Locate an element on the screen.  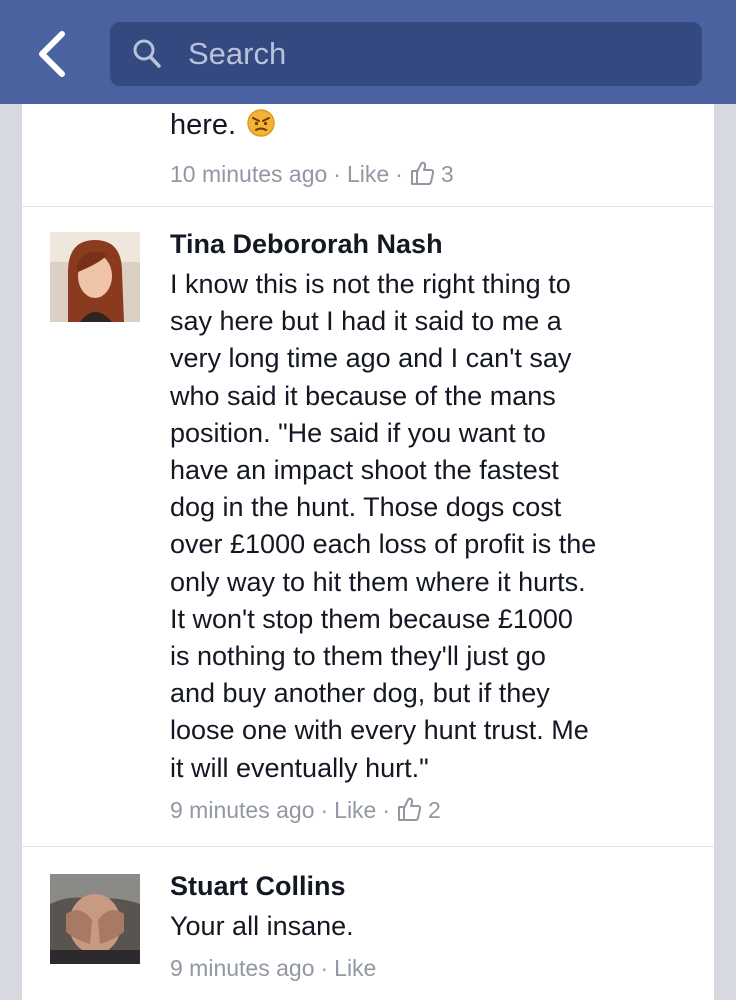
comment-line: position. "He said if you want to is located at coordinates (358, 432).